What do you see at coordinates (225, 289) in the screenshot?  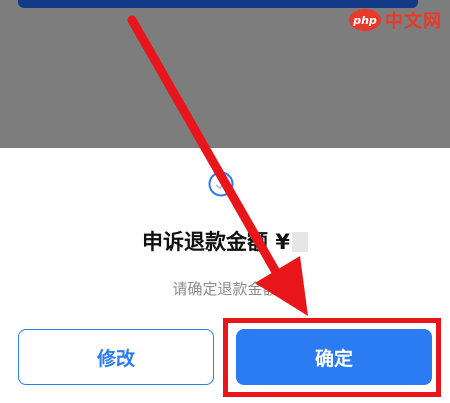 I see `dialog-subtitle: 请确定退款金额` at bounding box center [225, 289].